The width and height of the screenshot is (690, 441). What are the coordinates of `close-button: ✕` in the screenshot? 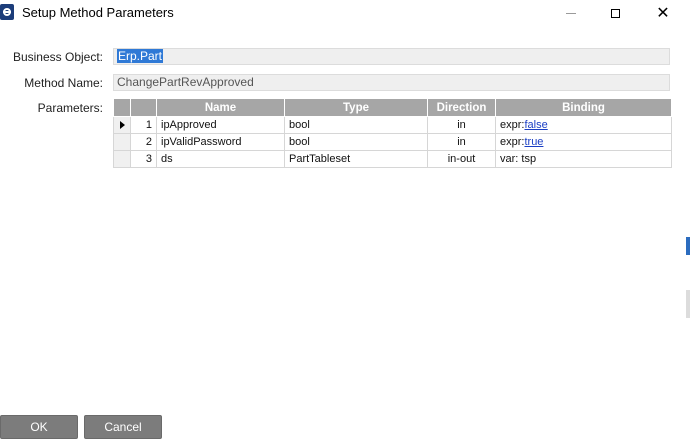 It's located at (663, 13).